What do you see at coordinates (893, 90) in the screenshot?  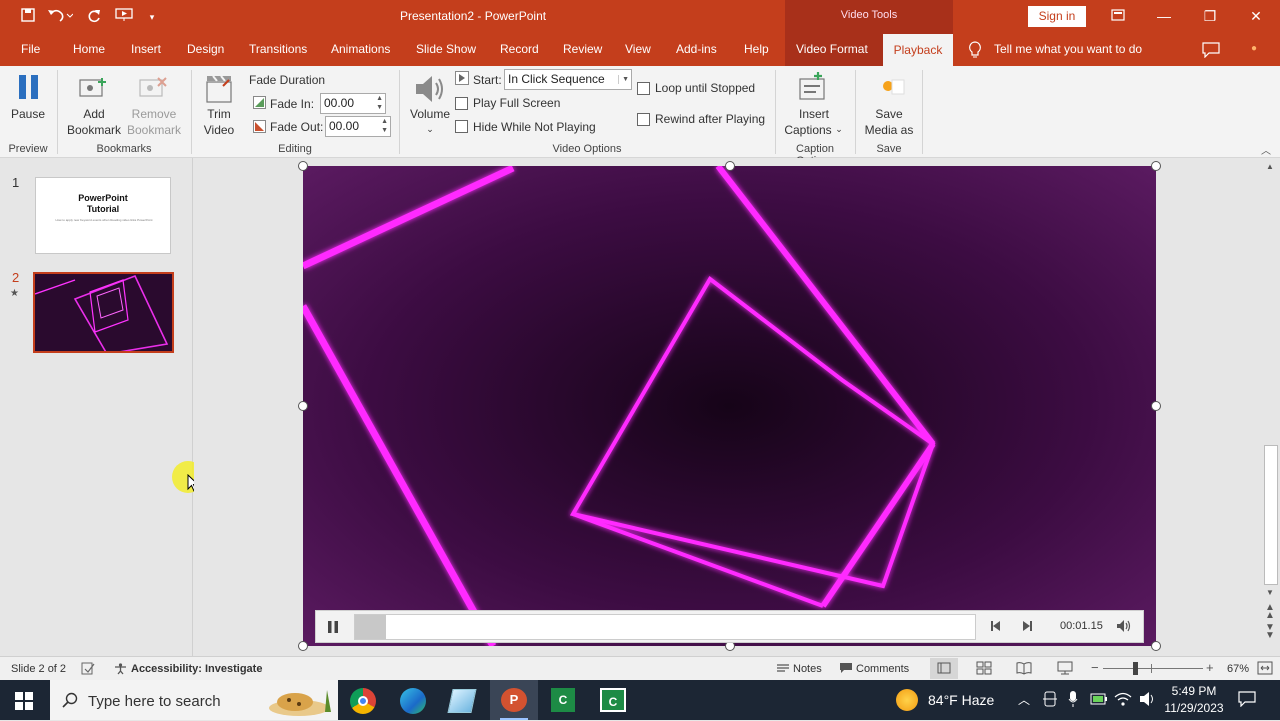 I see `save-media-icon` at bounding box center [893, 90].